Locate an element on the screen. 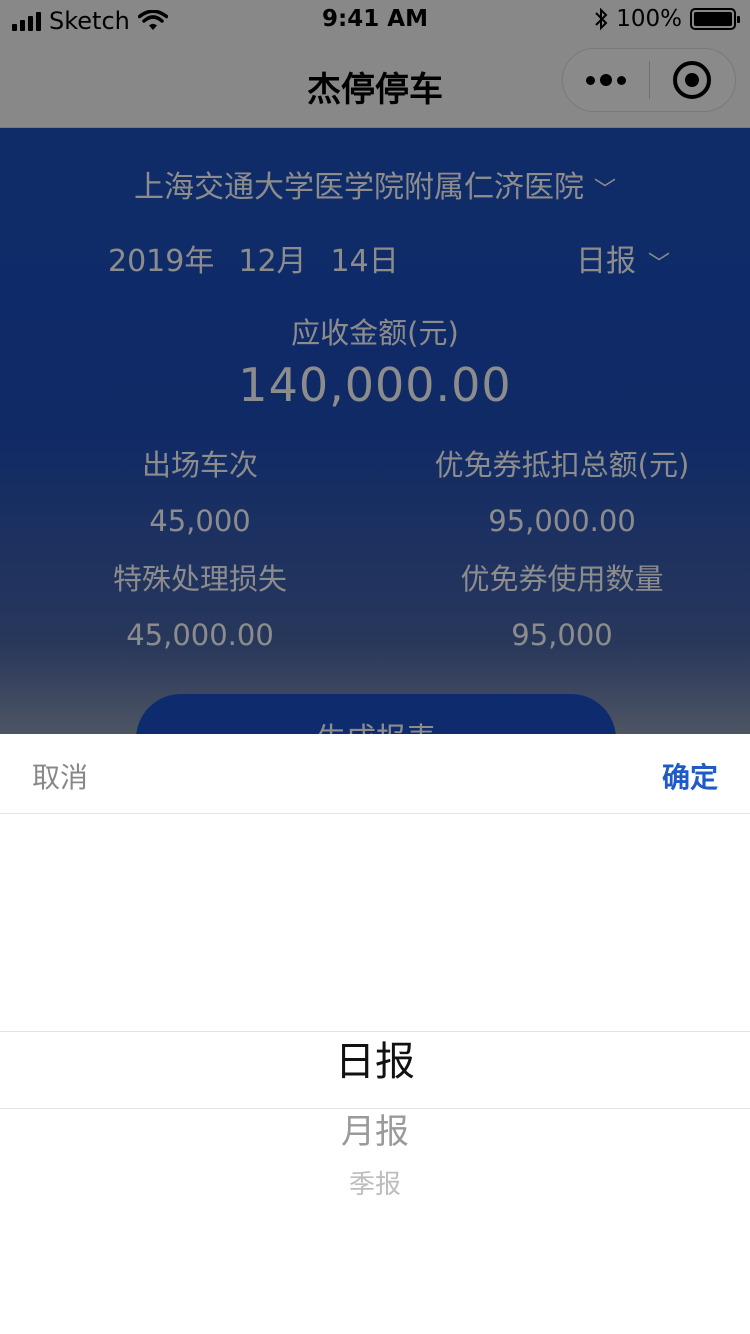 The height and width of the screenshot is (1334, 750). confirm-button: 确定 is located at coordinates (690, 776).